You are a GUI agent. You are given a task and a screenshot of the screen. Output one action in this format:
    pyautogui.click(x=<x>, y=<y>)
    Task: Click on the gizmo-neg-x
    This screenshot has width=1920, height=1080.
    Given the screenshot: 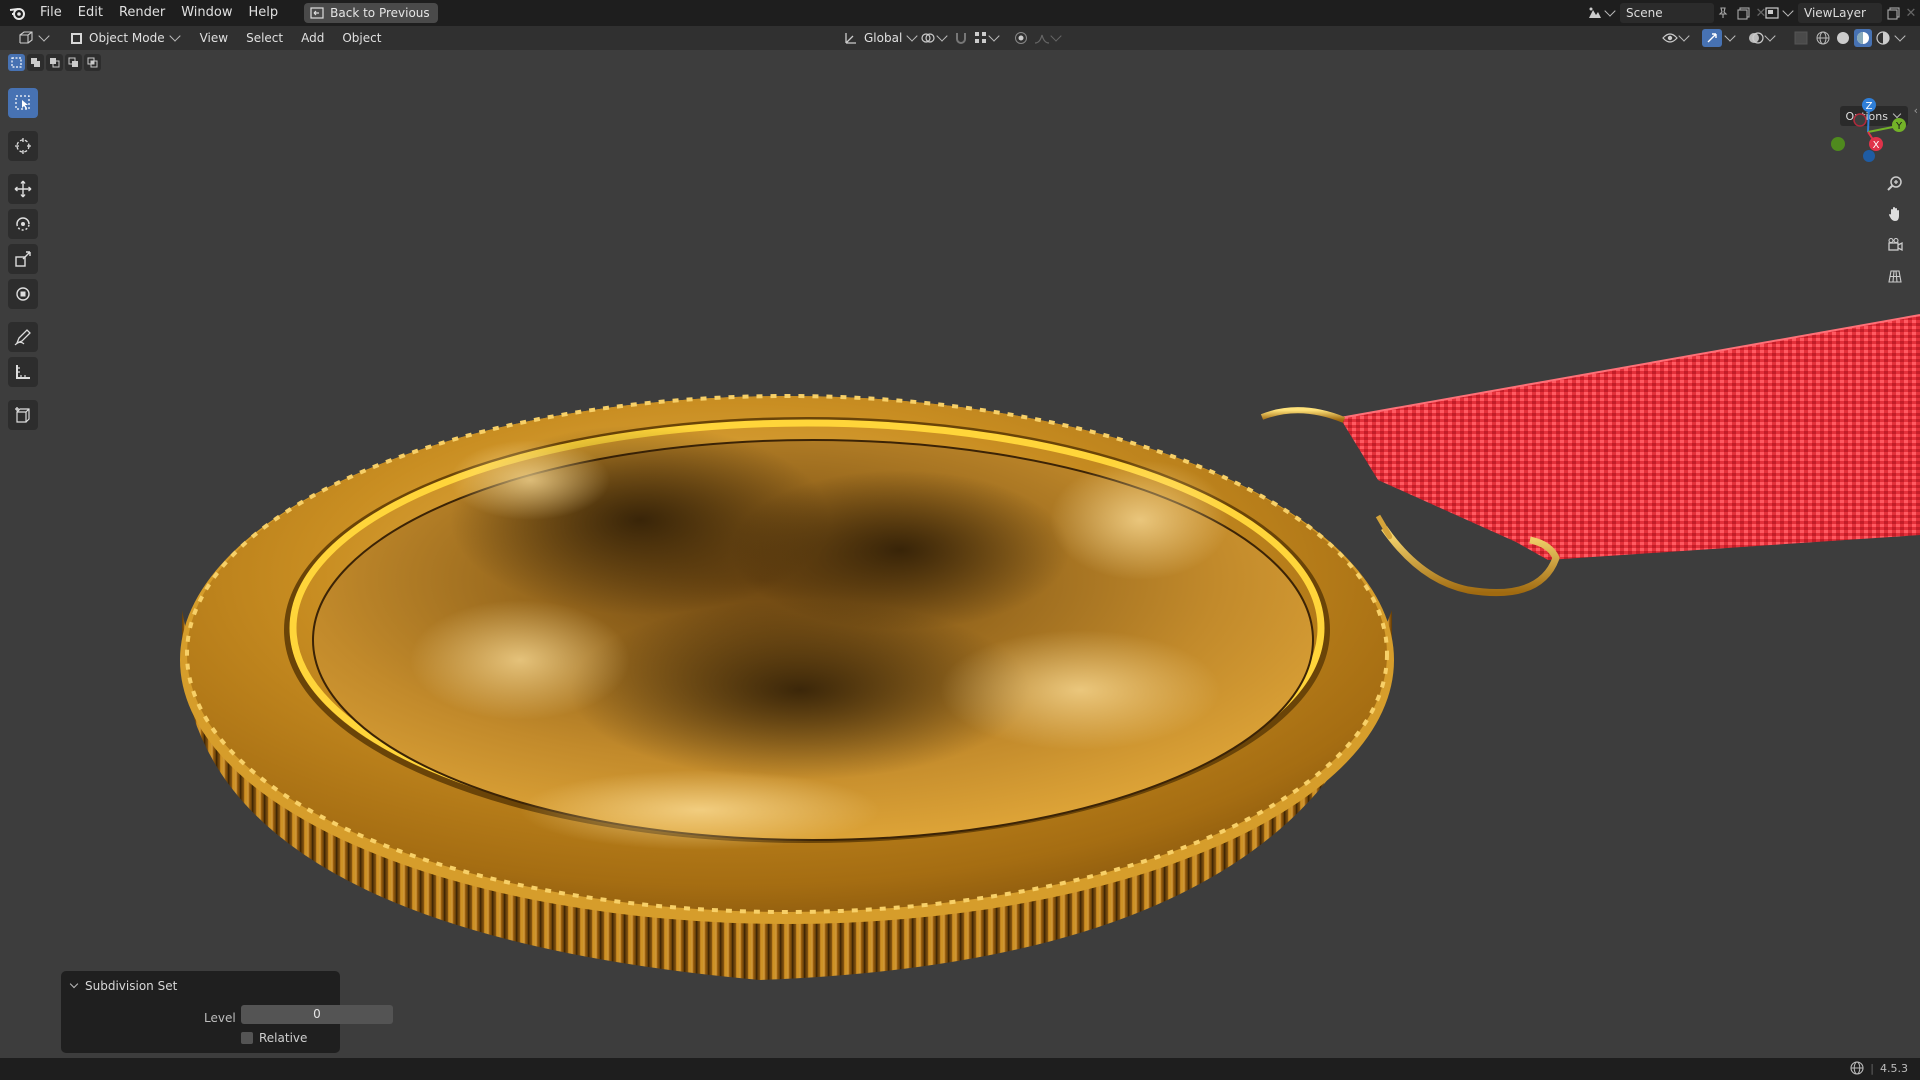 What is the action you would take?
    pyautogui.click(x=1860, y=120)
    